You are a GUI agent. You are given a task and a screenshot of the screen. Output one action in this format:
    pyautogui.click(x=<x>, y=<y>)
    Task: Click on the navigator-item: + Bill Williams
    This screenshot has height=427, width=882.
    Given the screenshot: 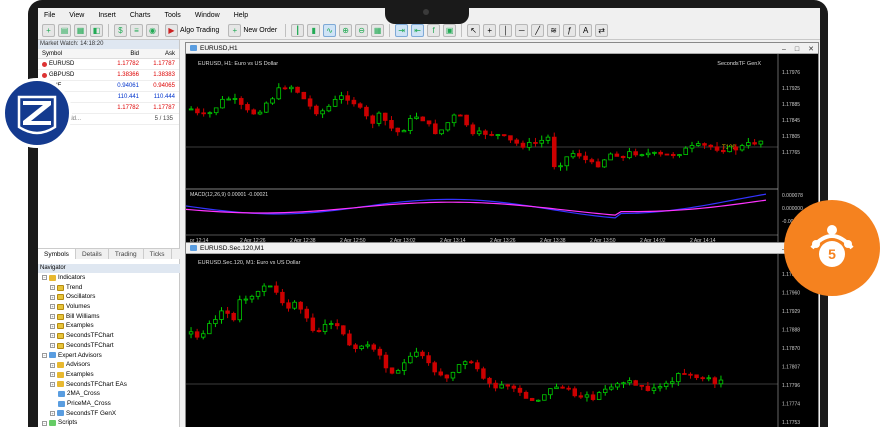 What is the action you would take?
    pyautogui.click(x=109, y=317)
    